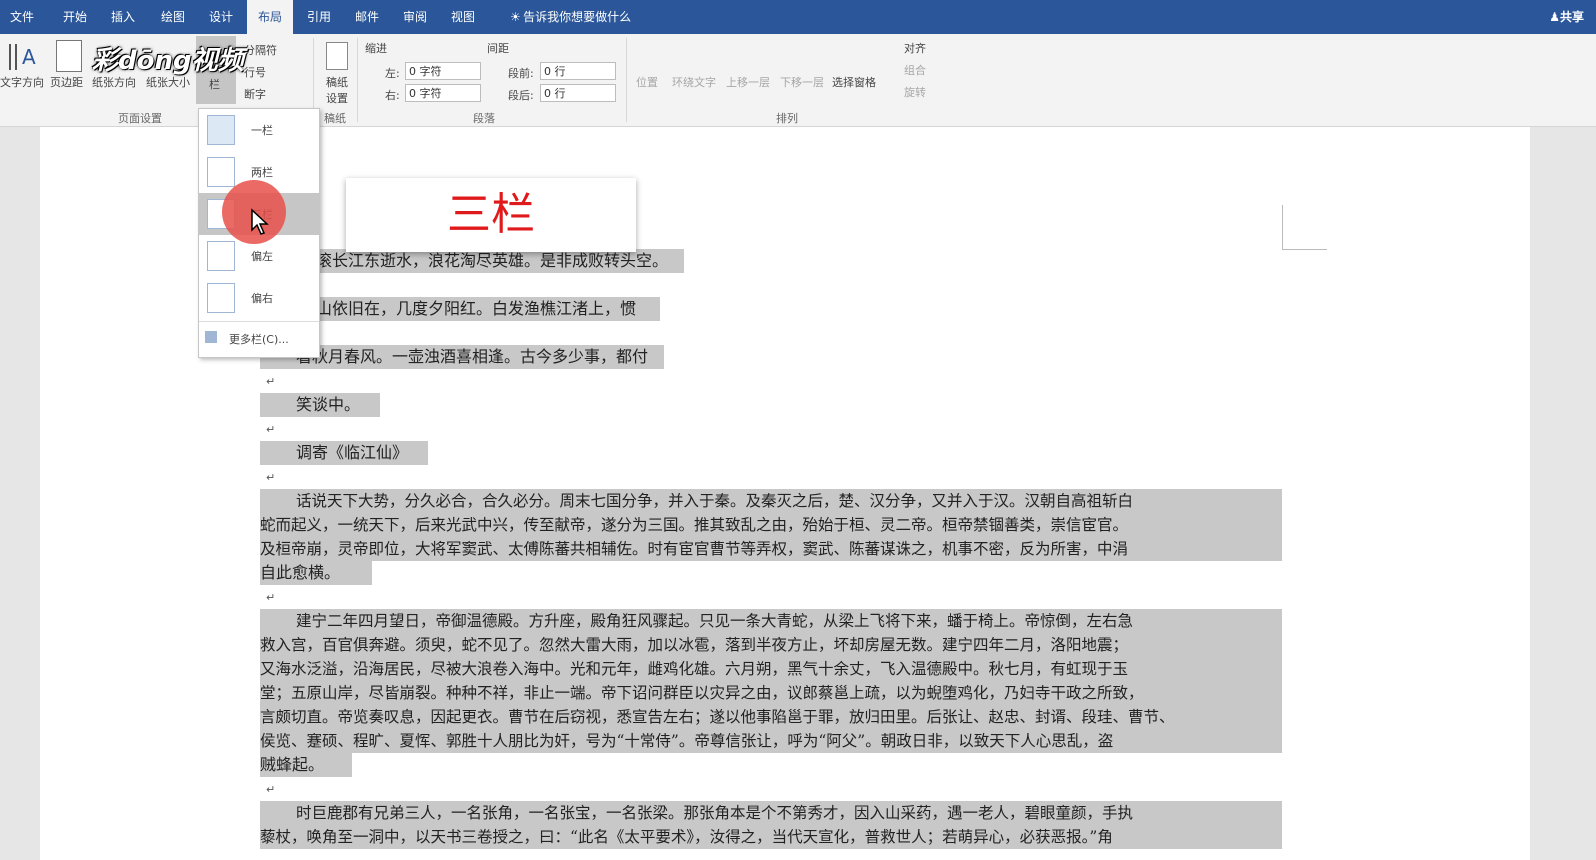 The height and width of the screenshot is (860, 1596). Describe the element at coordinates (443, 93) in the screenshot. I see `indent-right-input: 0 字符` at that location.